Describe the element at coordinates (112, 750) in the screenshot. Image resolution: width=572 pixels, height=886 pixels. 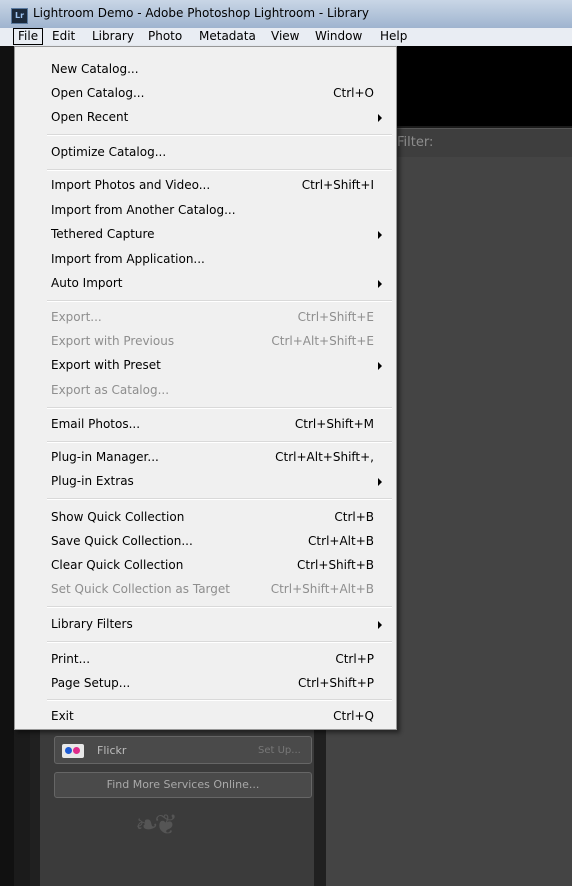
I see `flickr-service-name: Flickr` at that location.